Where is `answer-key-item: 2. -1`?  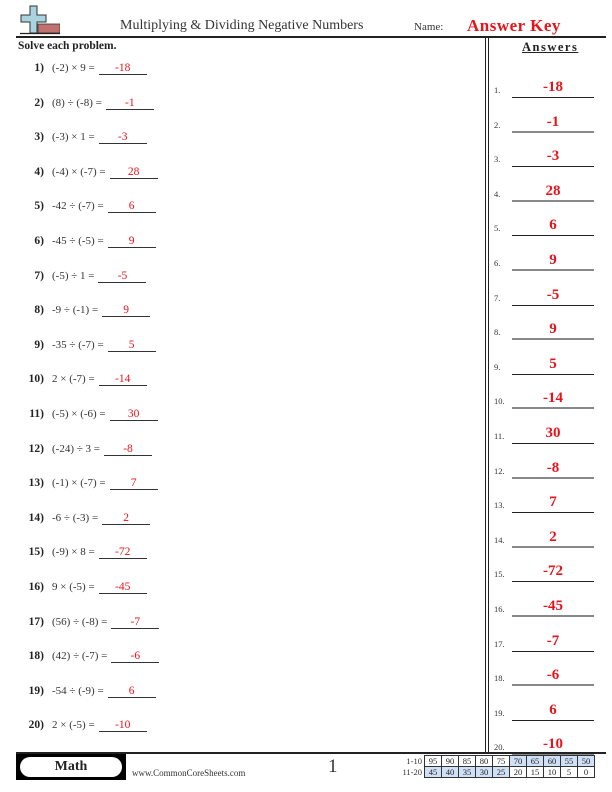 answer-key-item: 2. -1 is located at coordinates (549, 121).